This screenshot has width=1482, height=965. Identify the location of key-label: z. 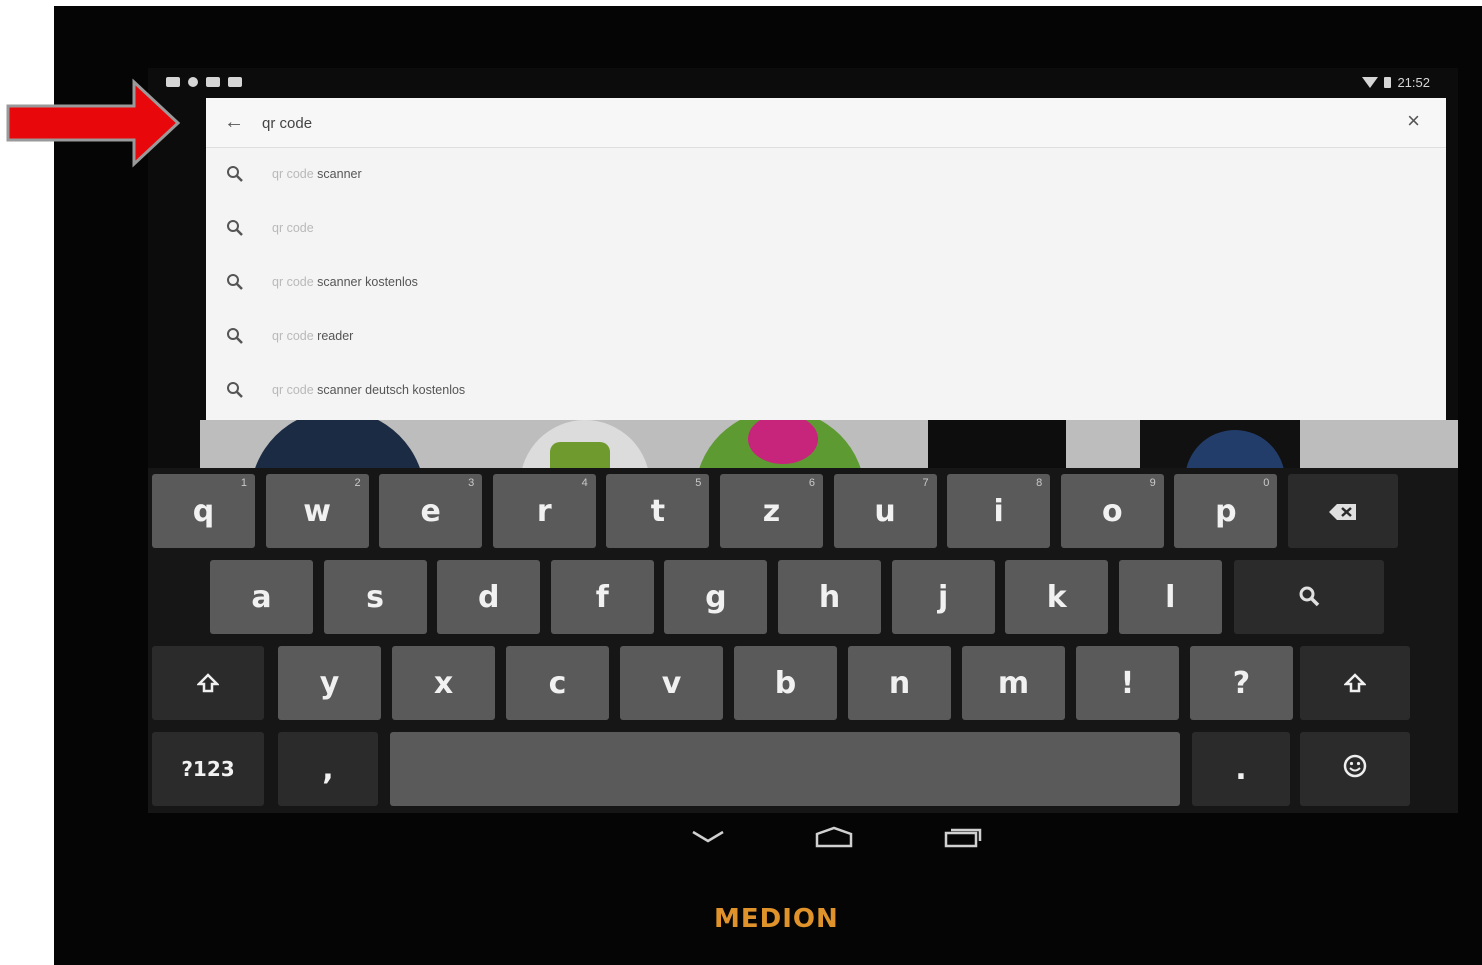
(771, 511).